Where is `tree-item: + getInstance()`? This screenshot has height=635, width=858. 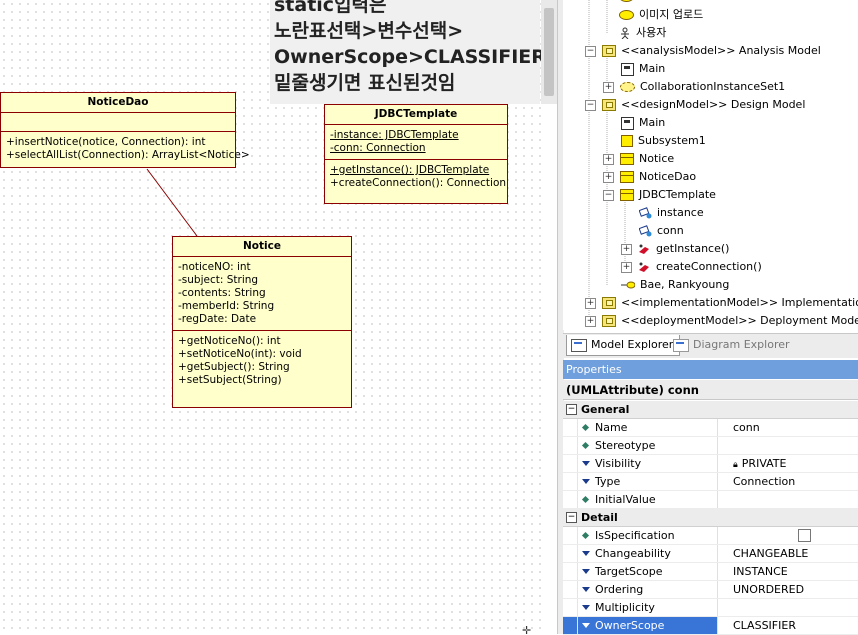 tree-item: + getInstance() is located at coordinates (675, 249).